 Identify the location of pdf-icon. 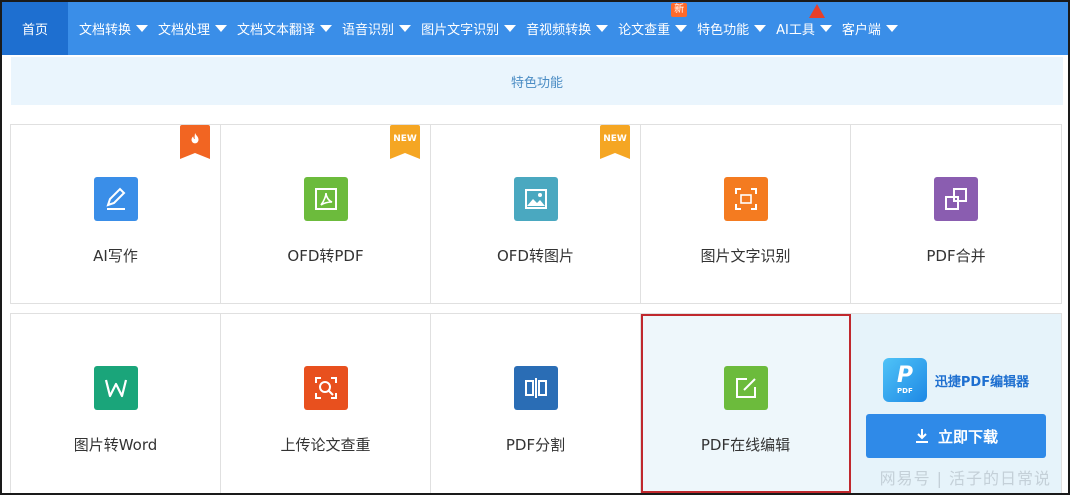
(325, 199).